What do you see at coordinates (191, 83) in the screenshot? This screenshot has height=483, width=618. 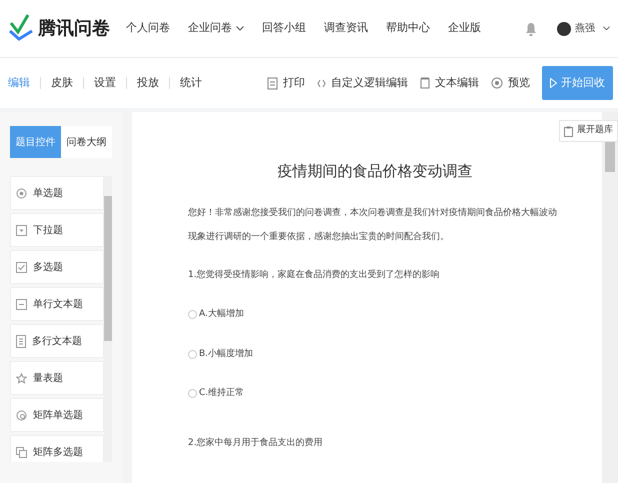 I see `editor-tab: 统计` at bounding box center [191, 83].